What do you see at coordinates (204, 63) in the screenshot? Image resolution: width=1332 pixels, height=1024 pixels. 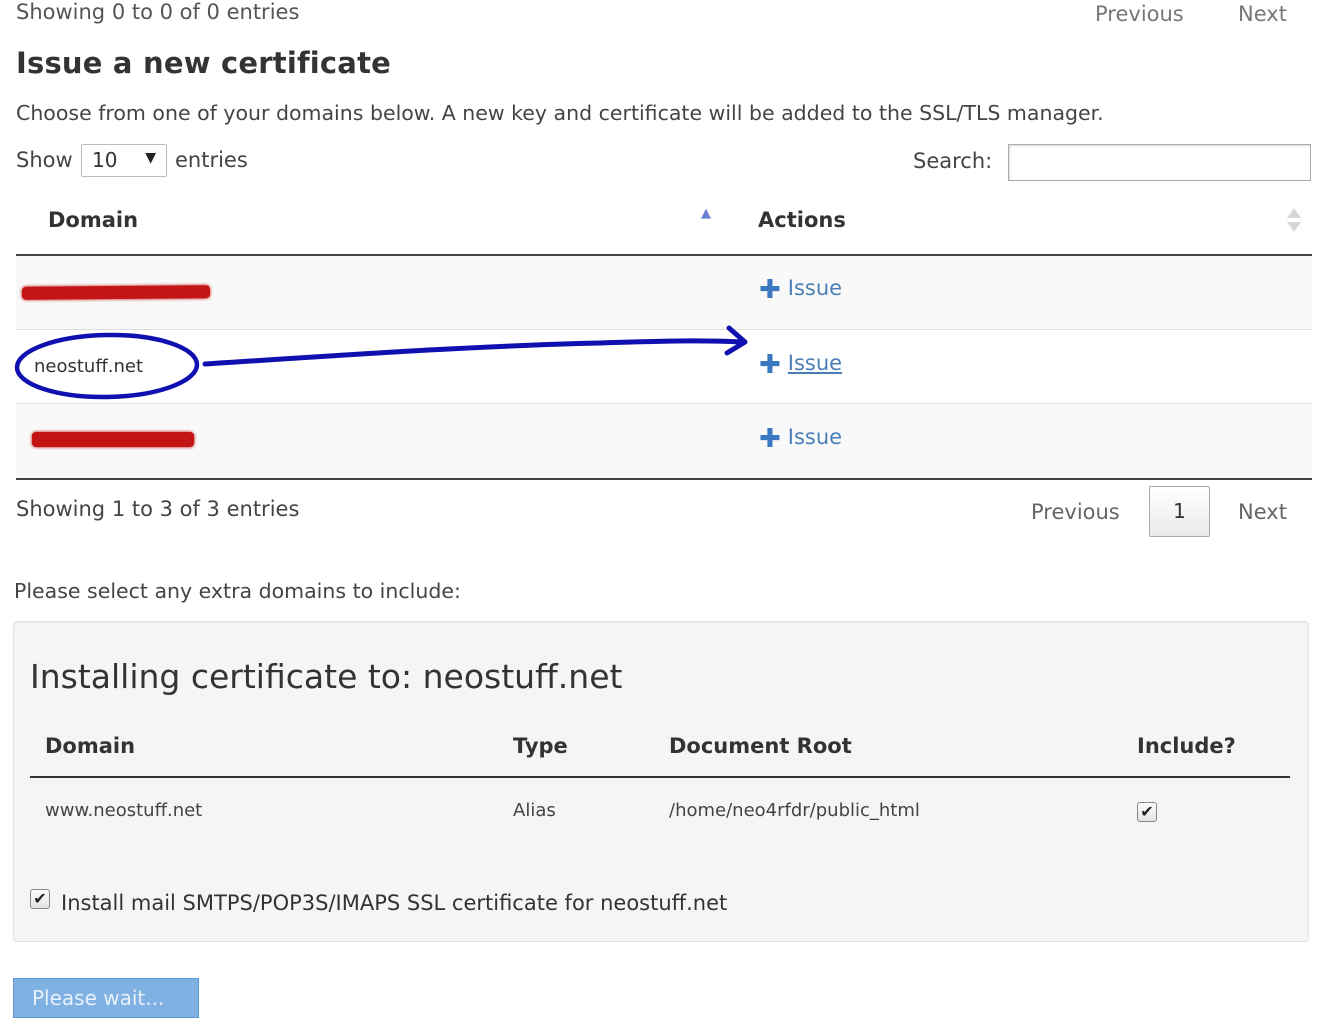 I see `page-title: Issue a new certificate` at bounding box center [204, 63].